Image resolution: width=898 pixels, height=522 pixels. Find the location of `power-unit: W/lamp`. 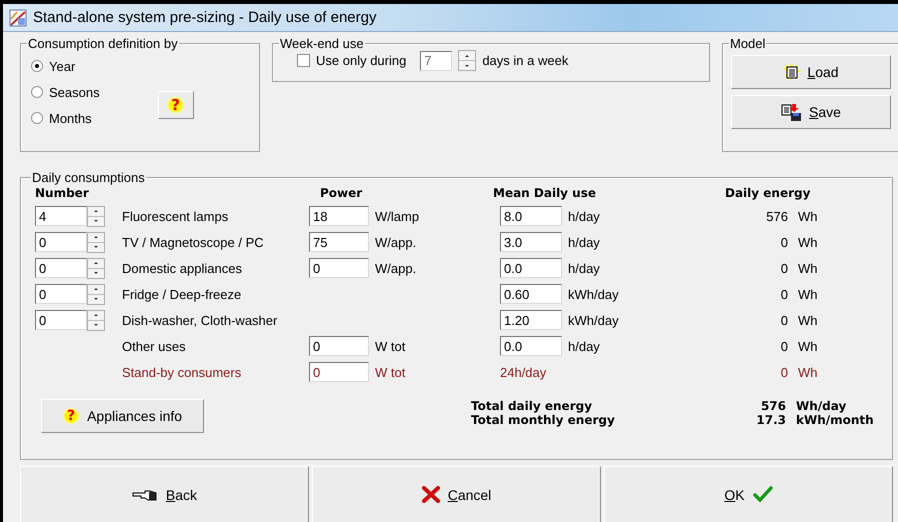

power-unit: W/lamp is located at coordinates (397, 216).